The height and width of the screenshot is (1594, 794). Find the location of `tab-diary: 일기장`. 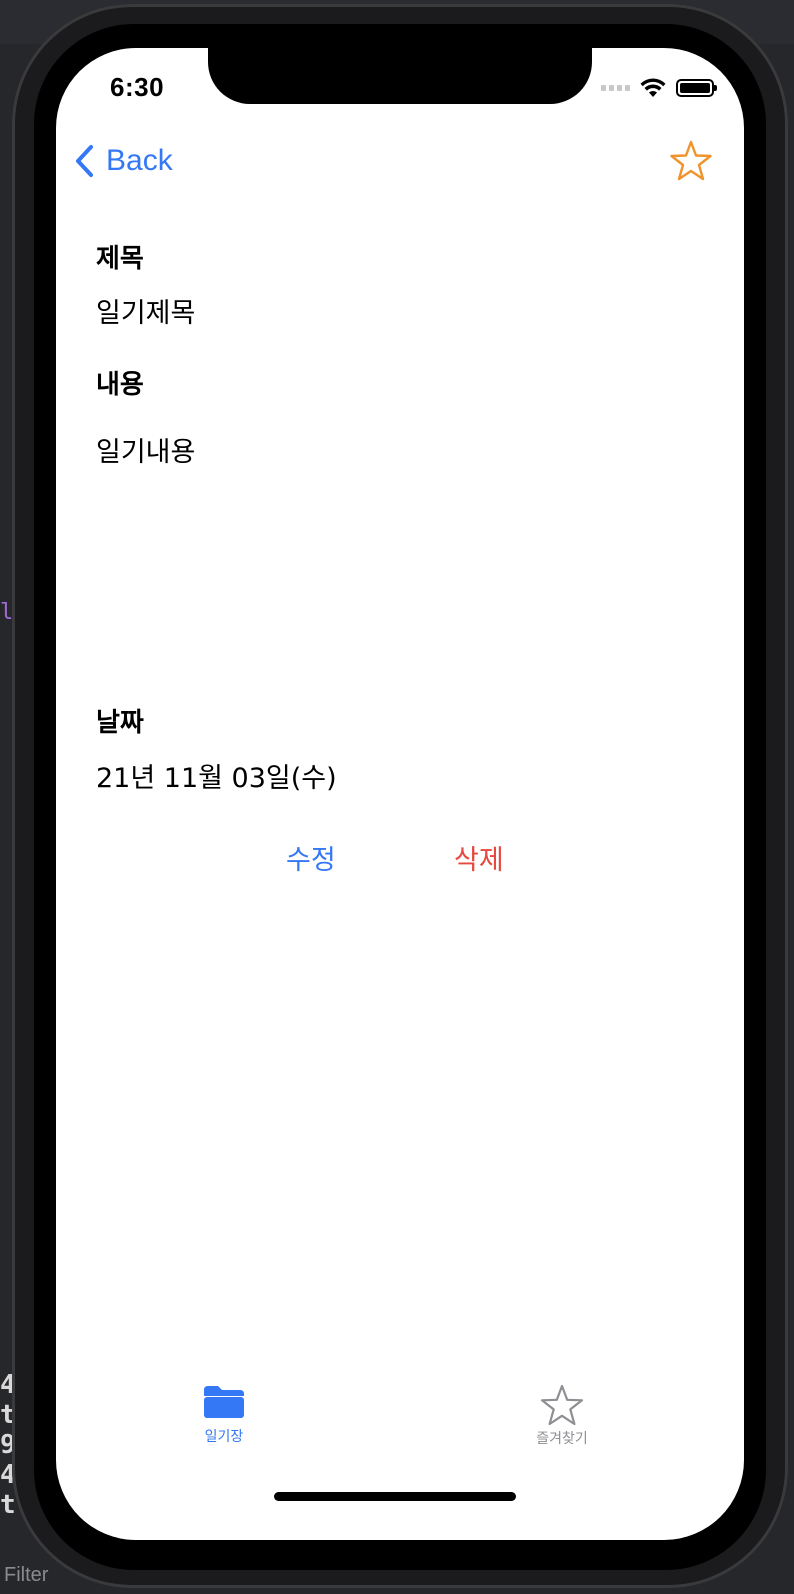

tab-diary: 일기장 is located at coordinates (224, 1415).